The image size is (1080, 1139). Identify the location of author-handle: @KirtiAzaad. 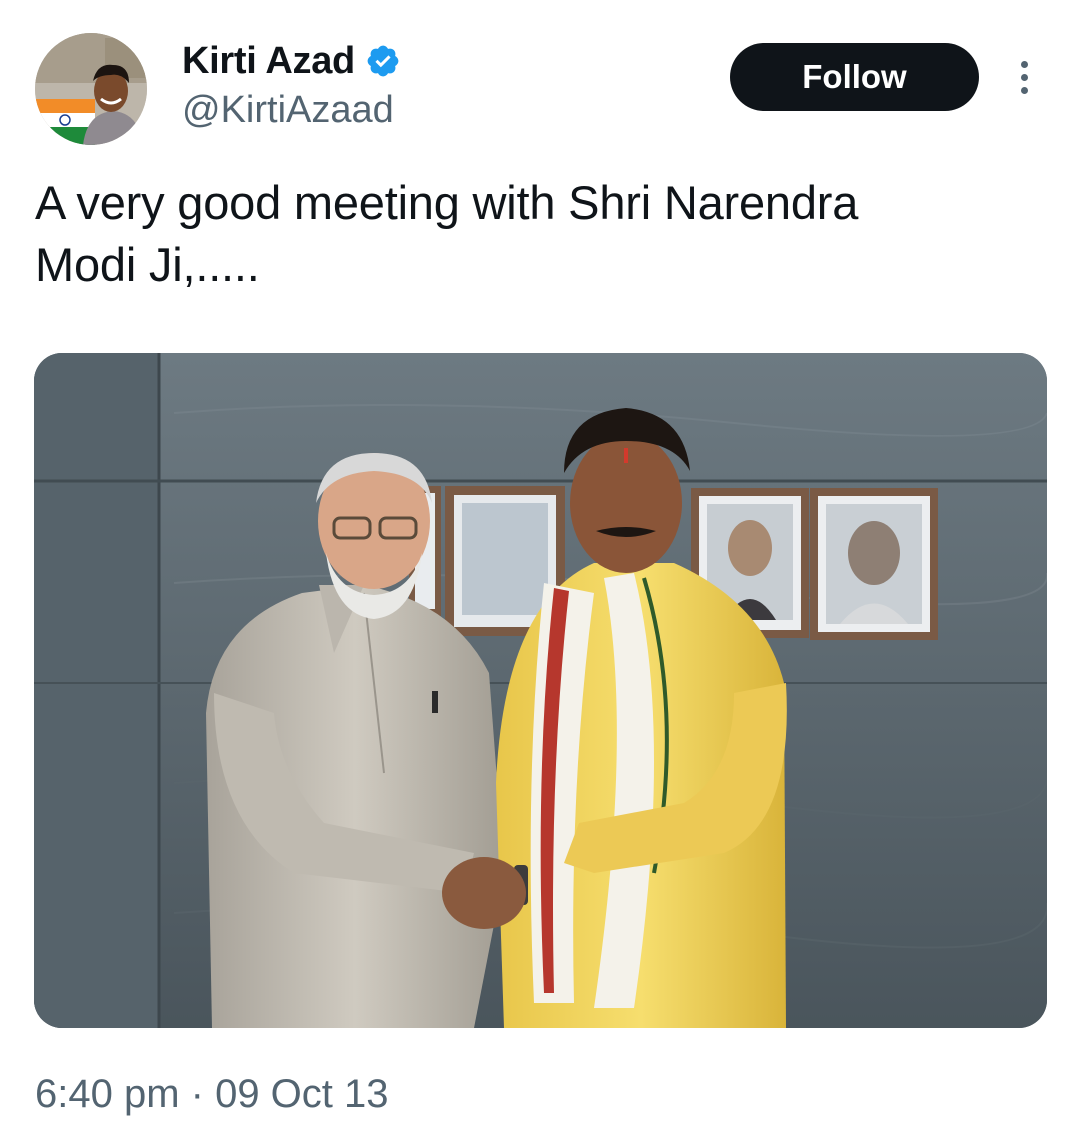
(288, 110).